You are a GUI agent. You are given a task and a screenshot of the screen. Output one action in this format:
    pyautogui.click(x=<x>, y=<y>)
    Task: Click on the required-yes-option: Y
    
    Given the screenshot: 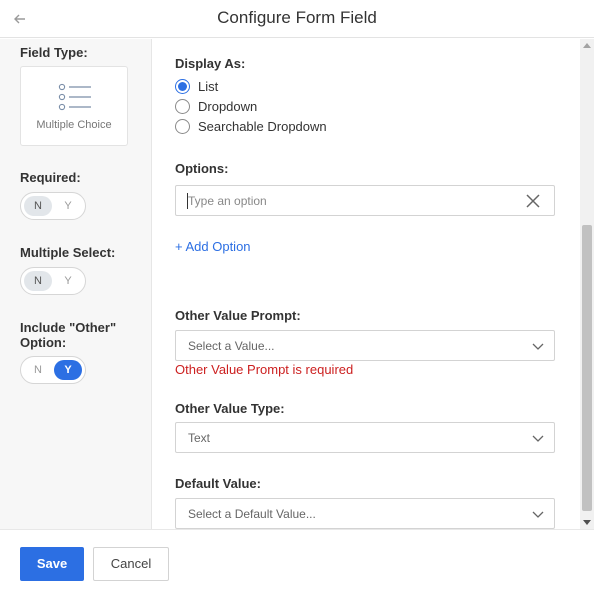 What is the action you would take?
    pyautogui.click(x=68, y=206)
    